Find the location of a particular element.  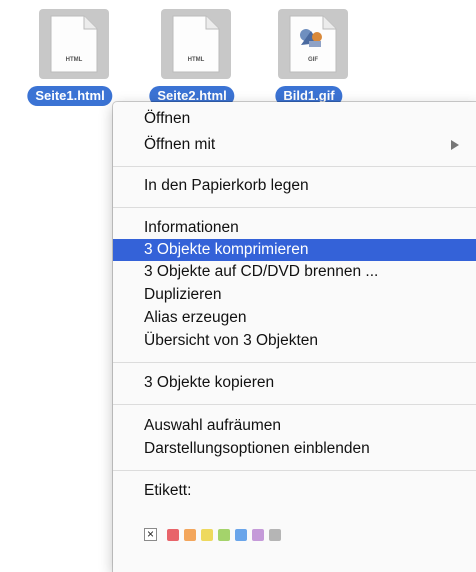

file-icon-seite2: HTML Seite2.html is located at coordinates (192, 57).